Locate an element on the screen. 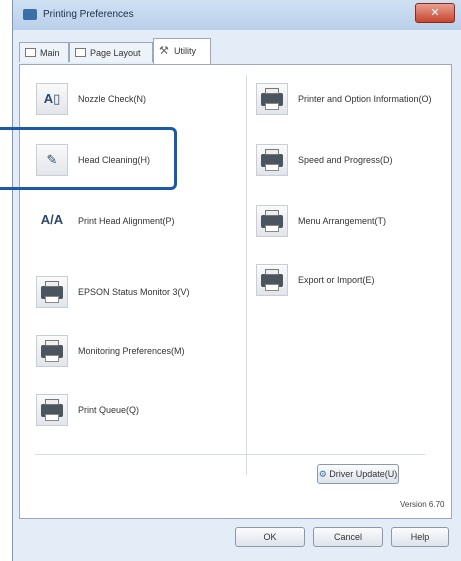 The height and width of the screenshot is (561, 461). speed-progress-button: Speed and Progress(D) is located at coordinates (351, 162).